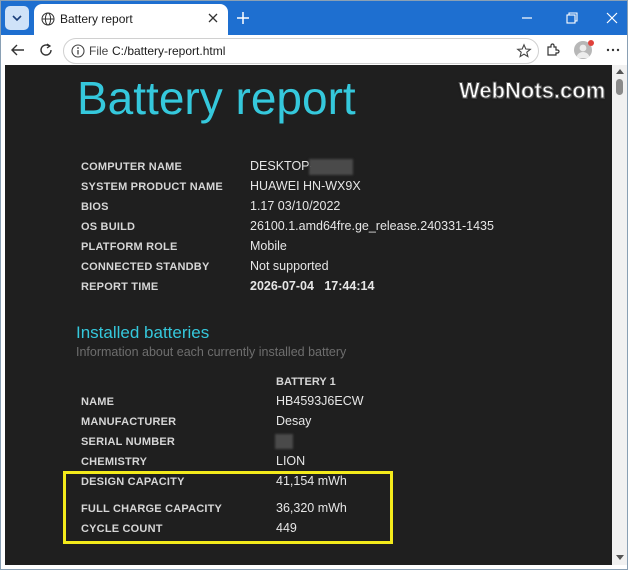 The width and height of the screenshot is (628, 570). I want to click on page-title: Battery report, so click(216, 98).